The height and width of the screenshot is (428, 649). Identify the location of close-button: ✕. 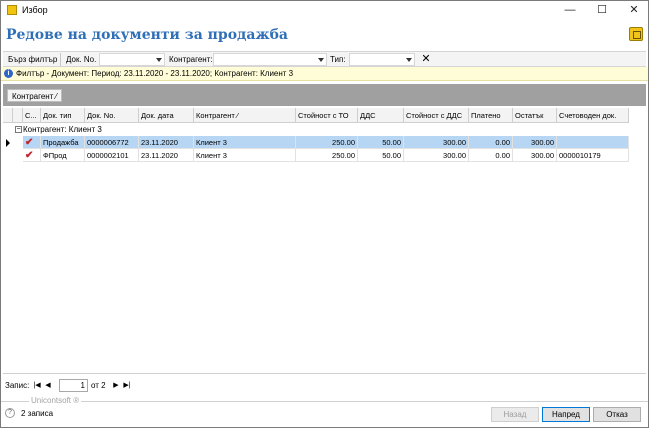
(634, 11).